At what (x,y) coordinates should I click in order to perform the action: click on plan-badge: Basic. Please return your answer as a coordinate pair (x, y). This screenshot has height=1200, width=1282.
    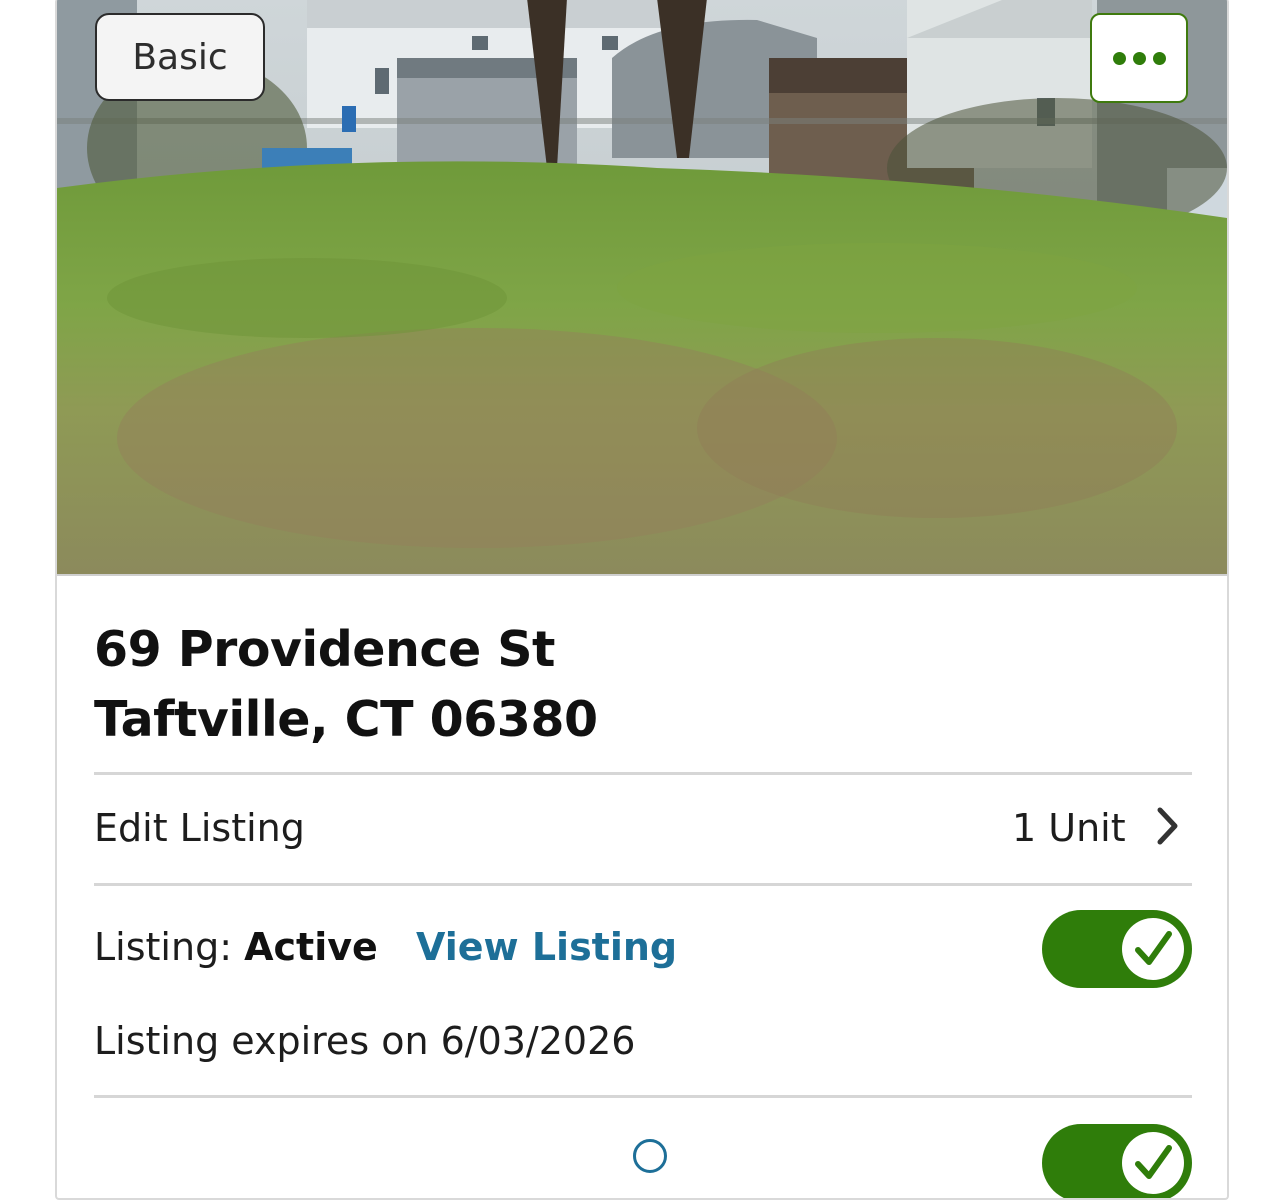
    Looking at the image, I should click on (180, 57).